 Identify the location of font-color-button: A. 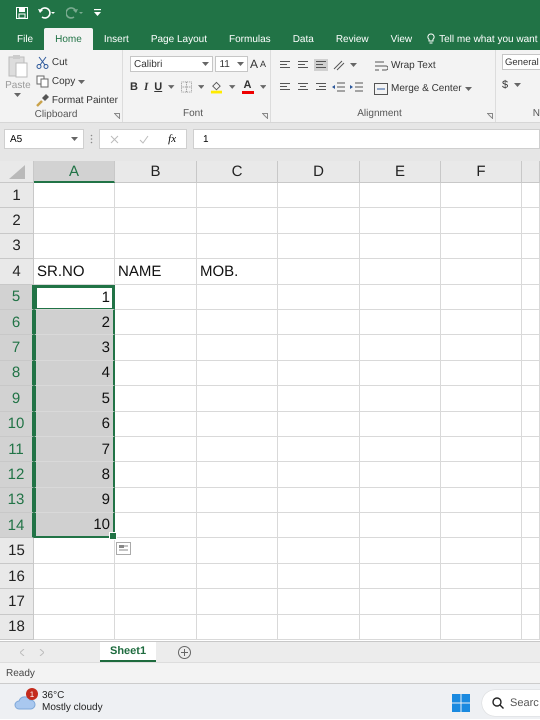
(248, 87).